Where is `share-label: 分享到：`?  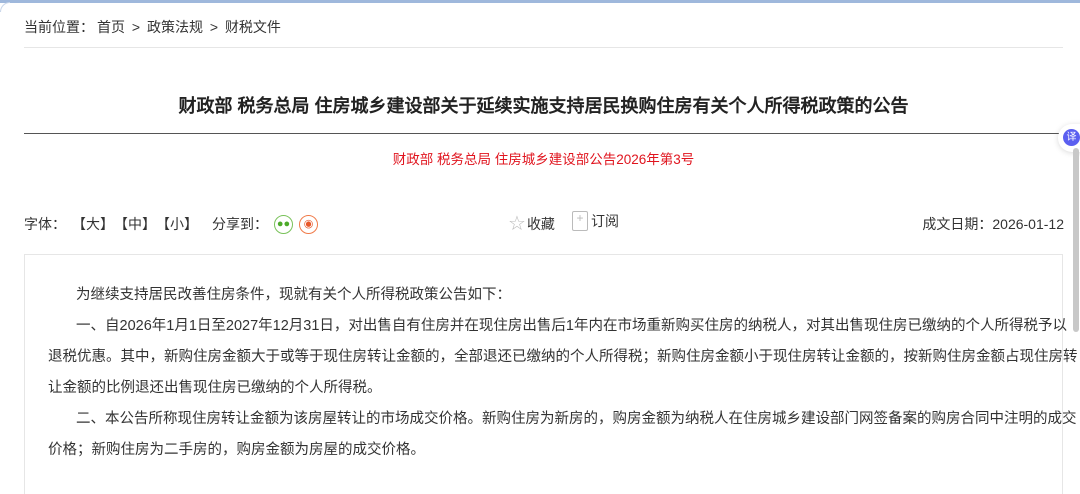 share-label: 分享到： is located at coordinates (240, 224).